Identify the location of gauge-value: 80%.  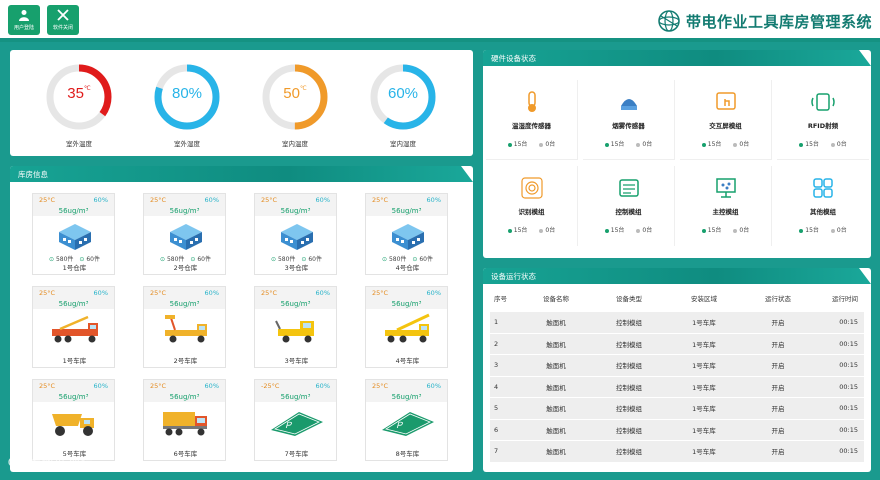
(187, 93).